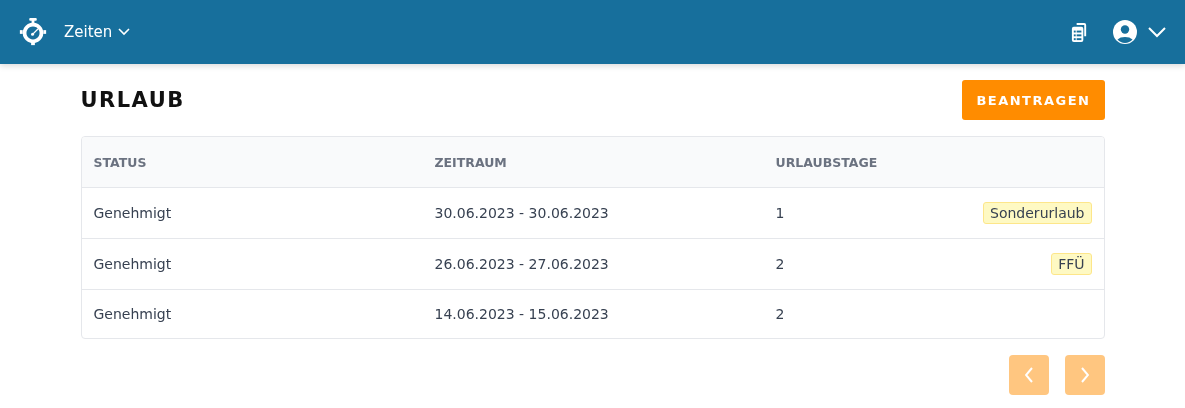 Image resolution: width=1185 pixels, height=408 pixels. Describe the element at coordinates (120, 162) in the screenshot. I see `column-header: STATUS` at that location.